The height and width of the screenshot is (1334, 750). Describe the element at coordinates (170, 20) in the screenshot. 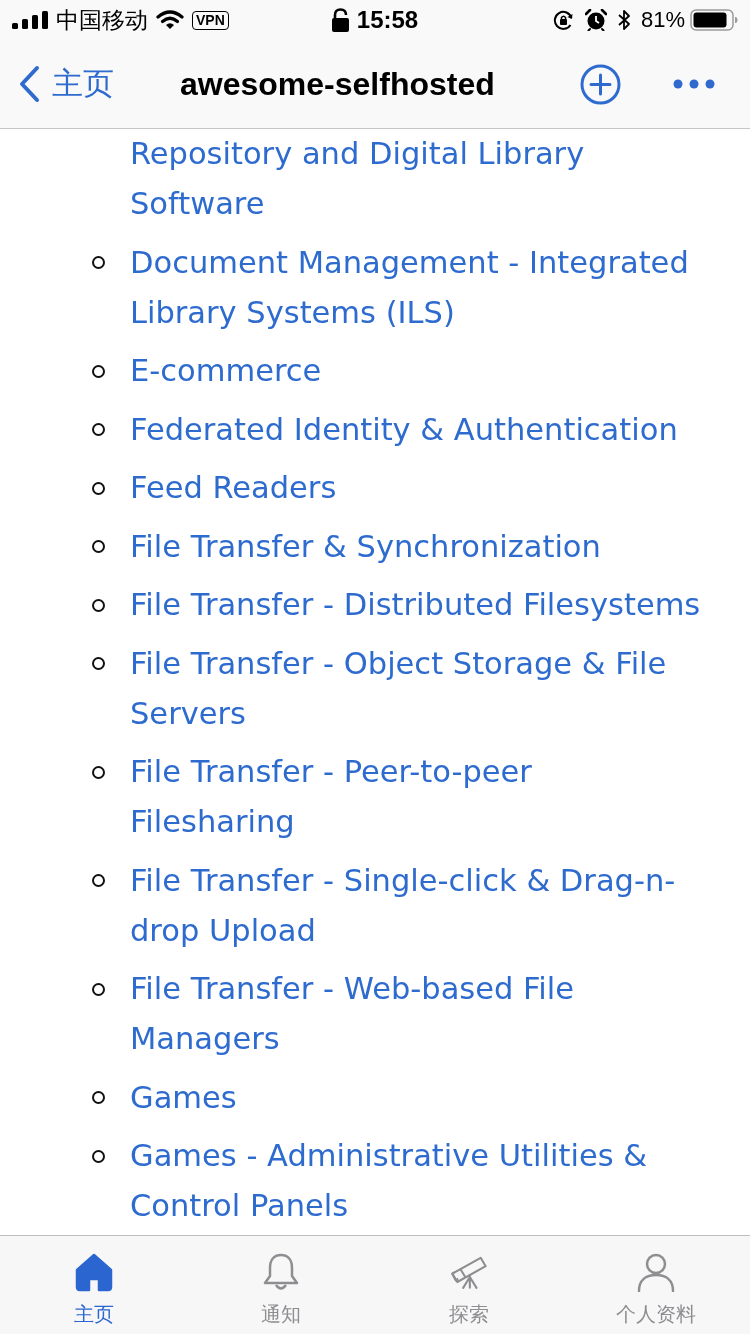

I see `wifi-icon` at that location.